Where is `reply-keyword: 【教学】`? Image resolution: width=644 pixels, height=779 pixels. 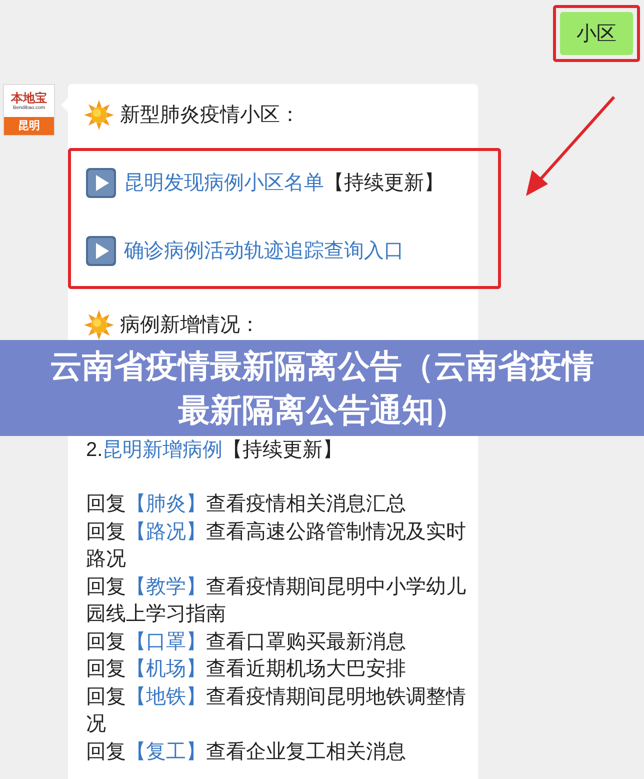 reply-keyword: 【教学】 is located at coordinates (166, 587).